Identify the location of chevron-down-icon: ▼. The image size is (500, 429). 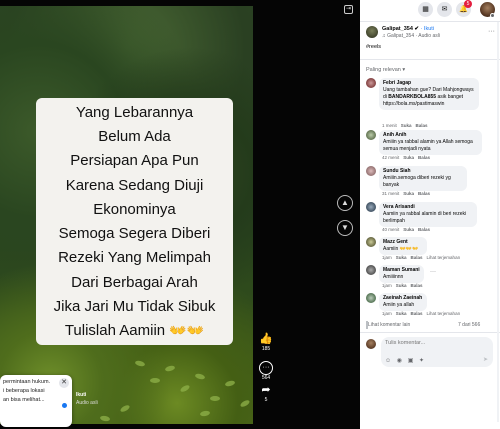
(345, 227).